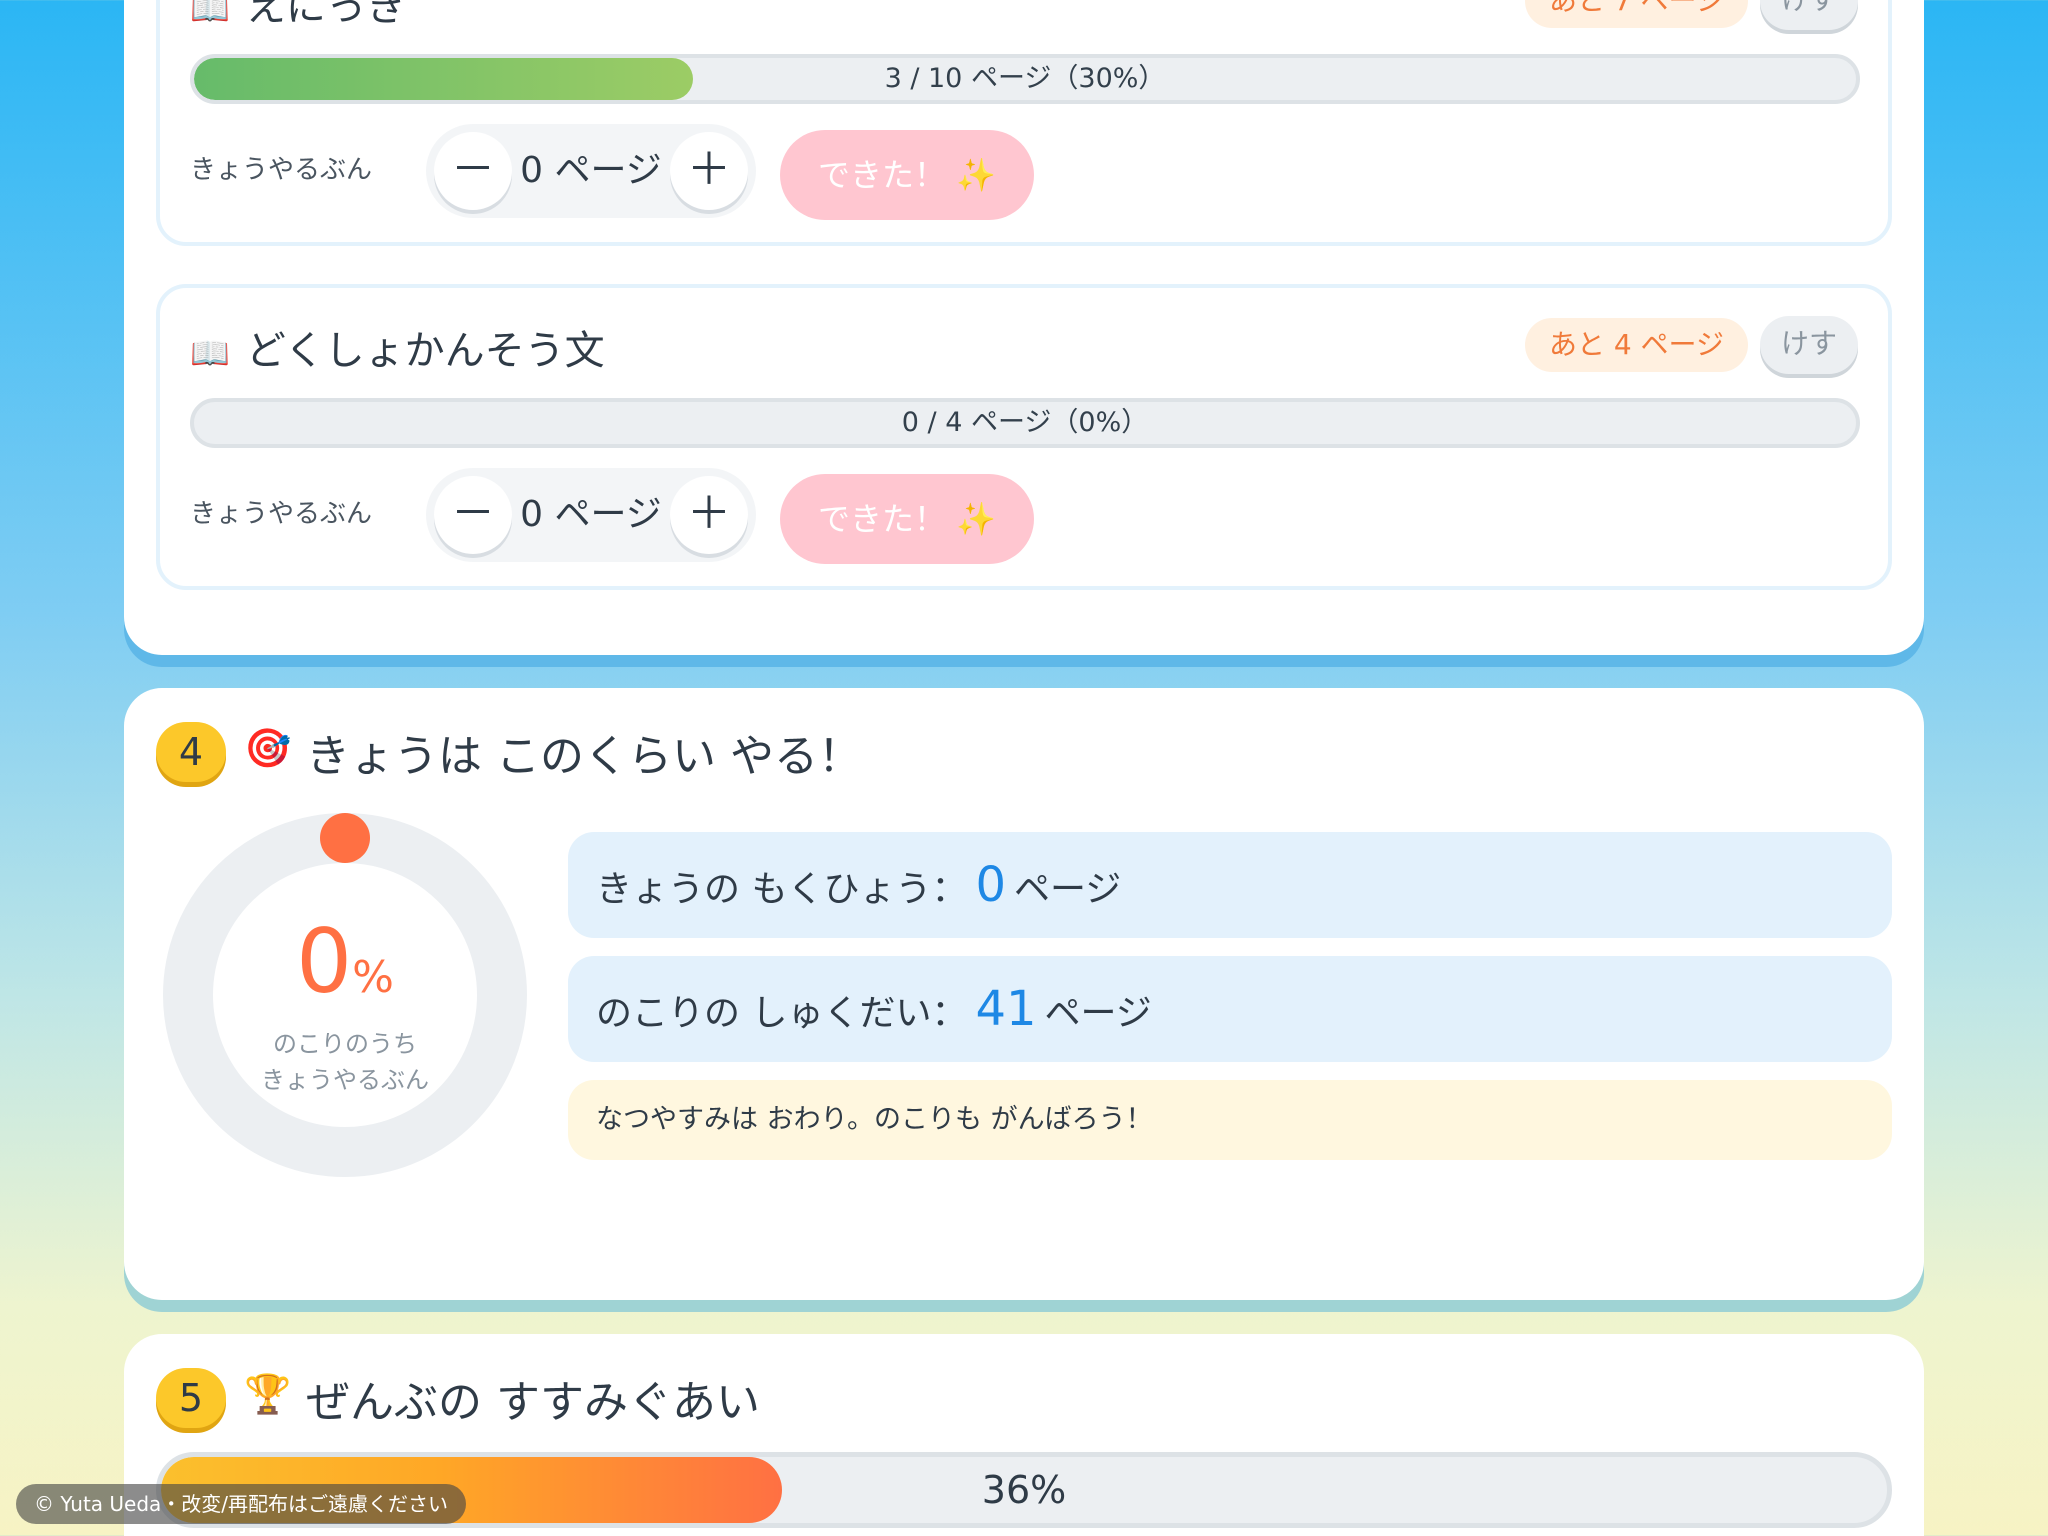 Image resolution: width=2048 pixels, height=1536 pixels. What do you see at coordinates (241, 1504) in the screenshot?
I see `copyright-notice: © Yuta Ueda・改変/再配布はご遠慮ください` at bounding box center [241, 1504].